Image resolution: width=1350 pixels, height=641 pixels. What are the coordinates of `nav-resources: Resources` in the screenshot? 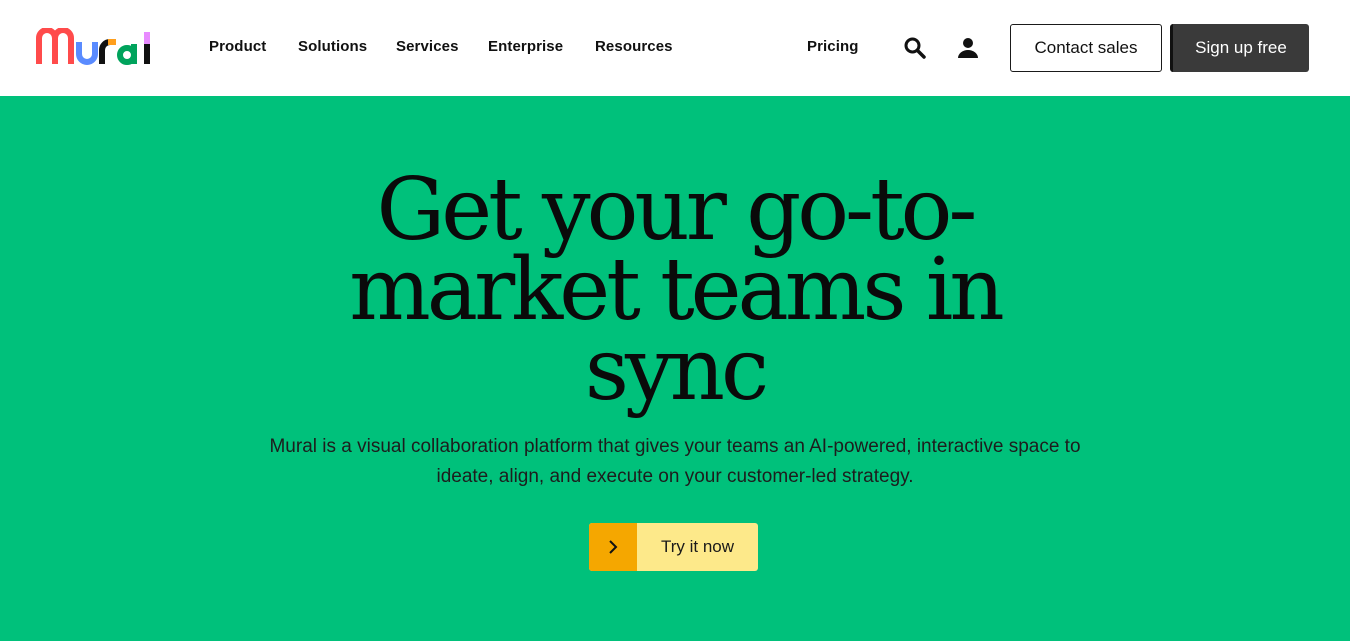 It's located at (634, 46).